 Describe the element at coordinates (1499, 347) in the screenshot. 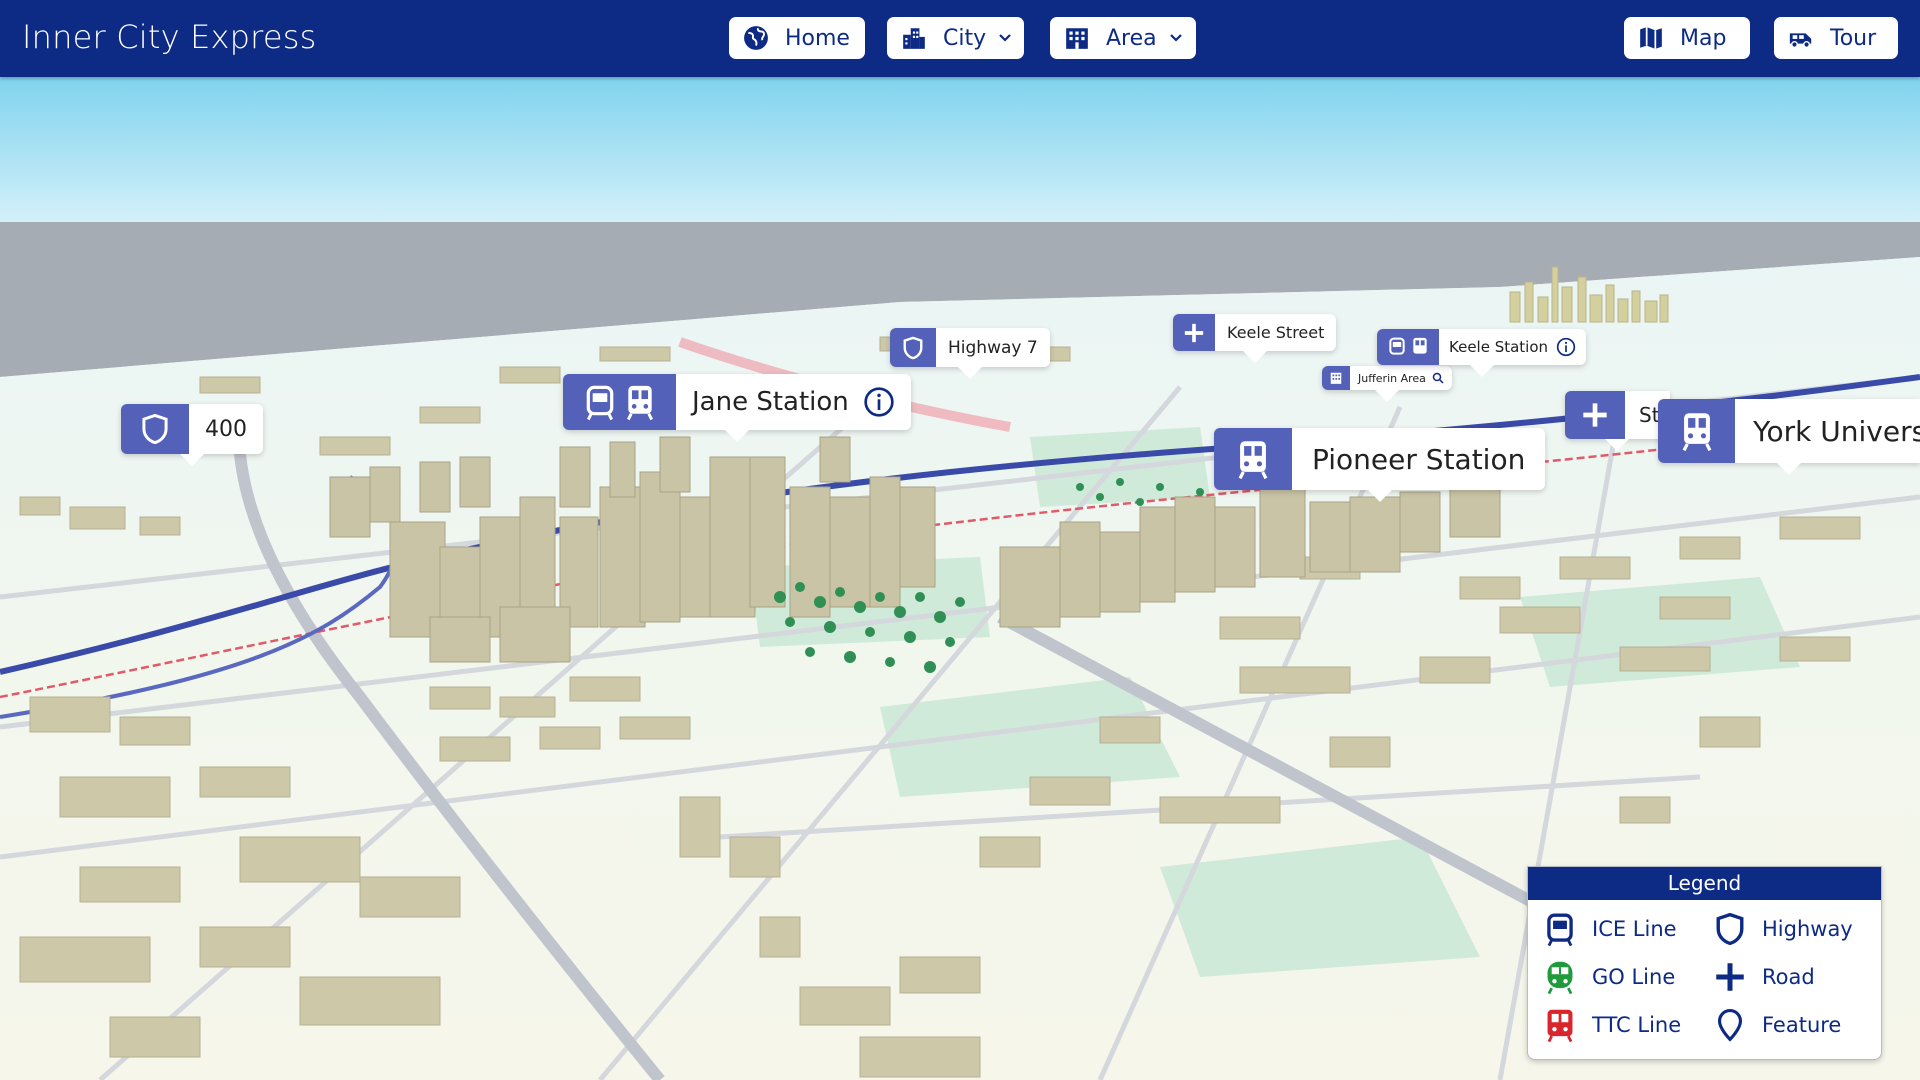

I see `callout-label: Keele Station` at that location.